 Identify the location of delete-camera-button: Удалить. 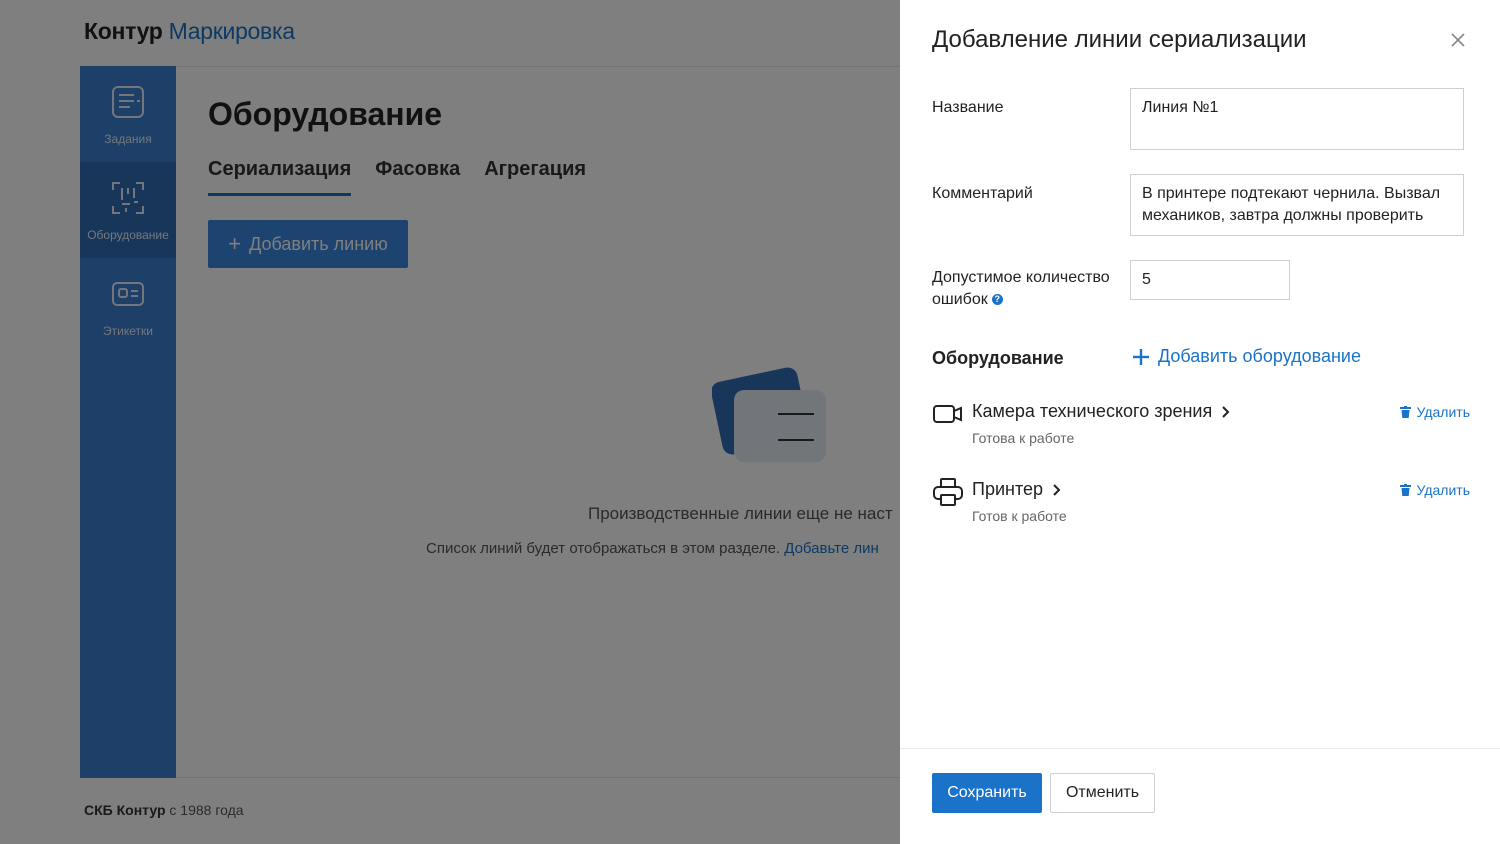
(1434, 412).